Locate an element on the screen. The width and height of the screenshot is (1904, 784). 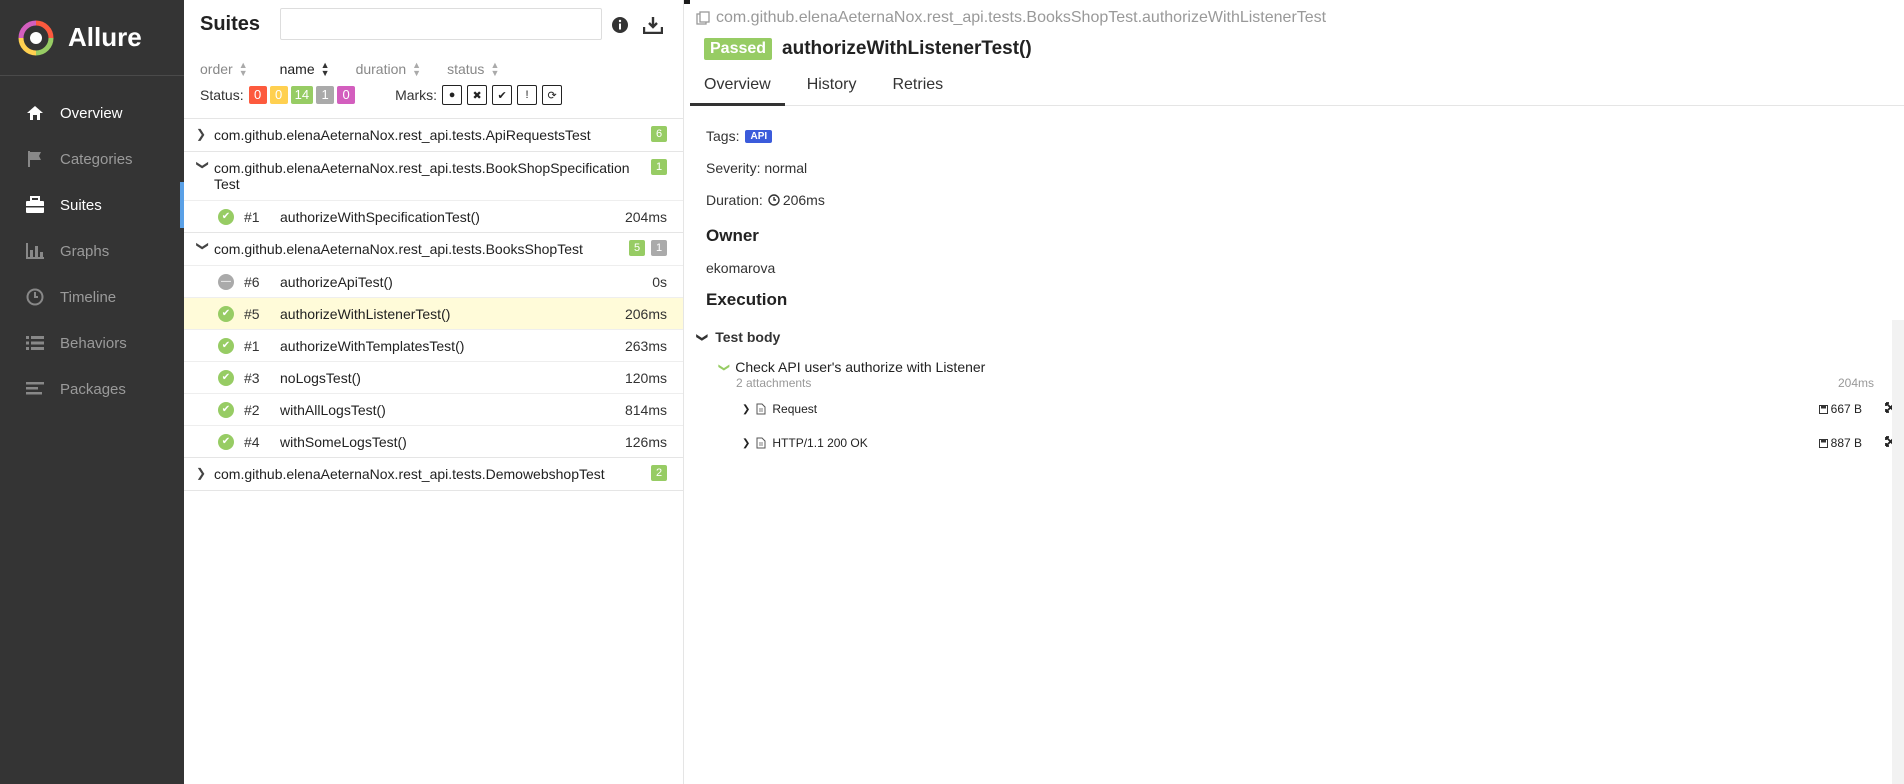
status-broken-toggle: 0 is located at coordinates (278, 95).